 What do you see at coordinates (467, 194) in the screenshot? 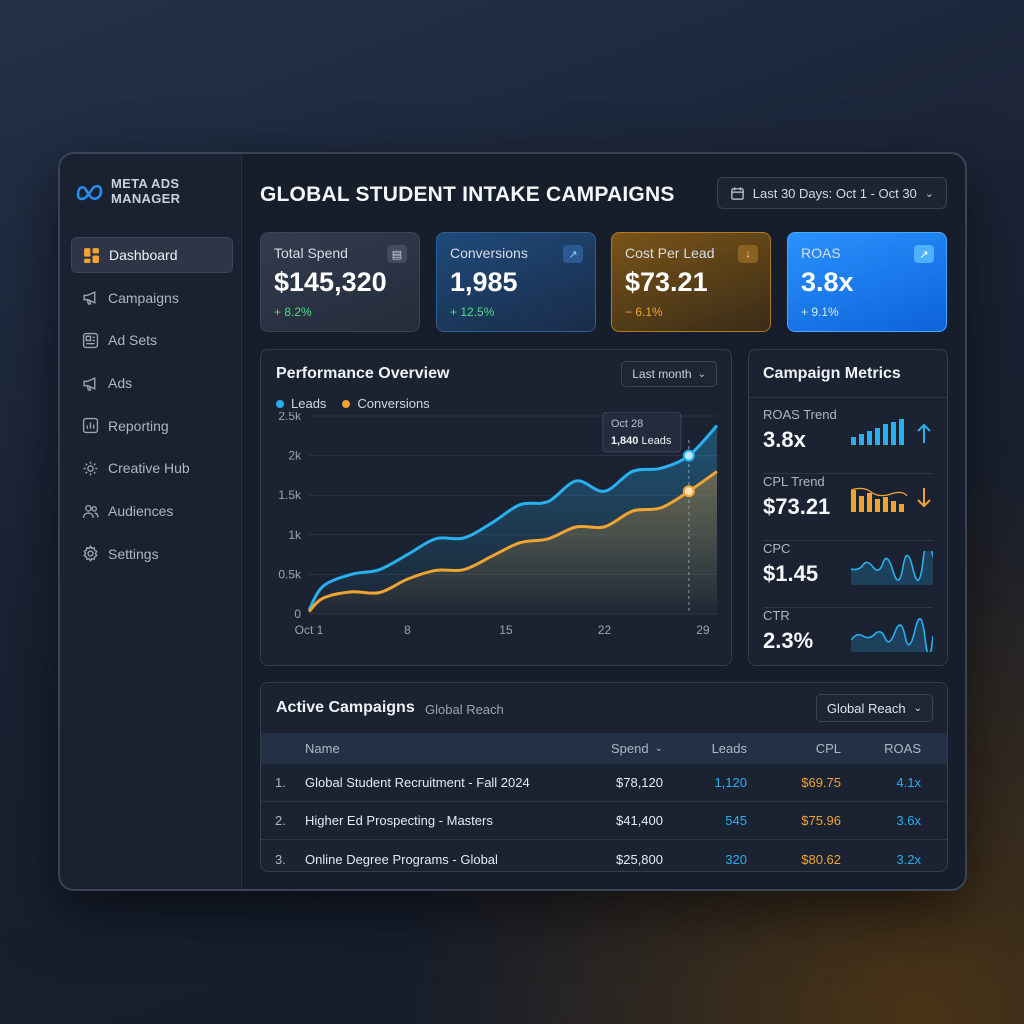
I see `page-title: GLOBAL STUDENT INTAKE CAMPAIGNS` at bounding box center [467, 194].